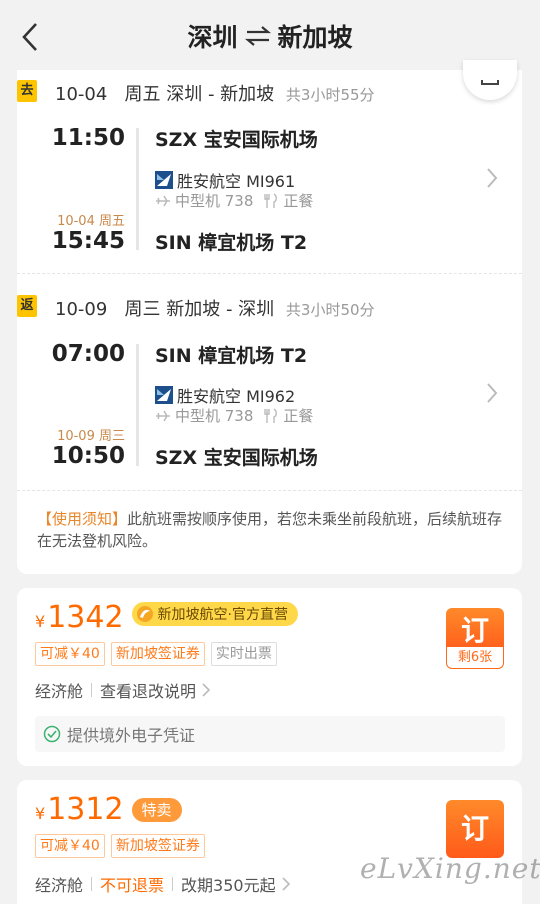 This screenshot has height=904, width=540. What do you see at coordinates (85, 809) in the screenshot?
I see `offer-price: 1312` at bounding box center [85, 809].